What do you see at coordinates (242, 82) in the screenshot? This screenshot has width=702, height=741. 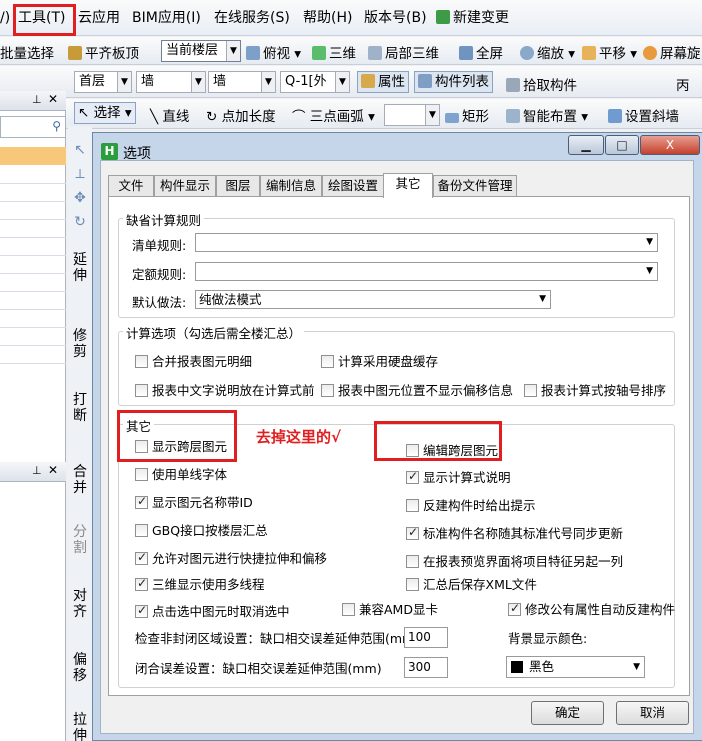 I see `type-dropdown: 墙 ▼` at bounding box center [242, 82].